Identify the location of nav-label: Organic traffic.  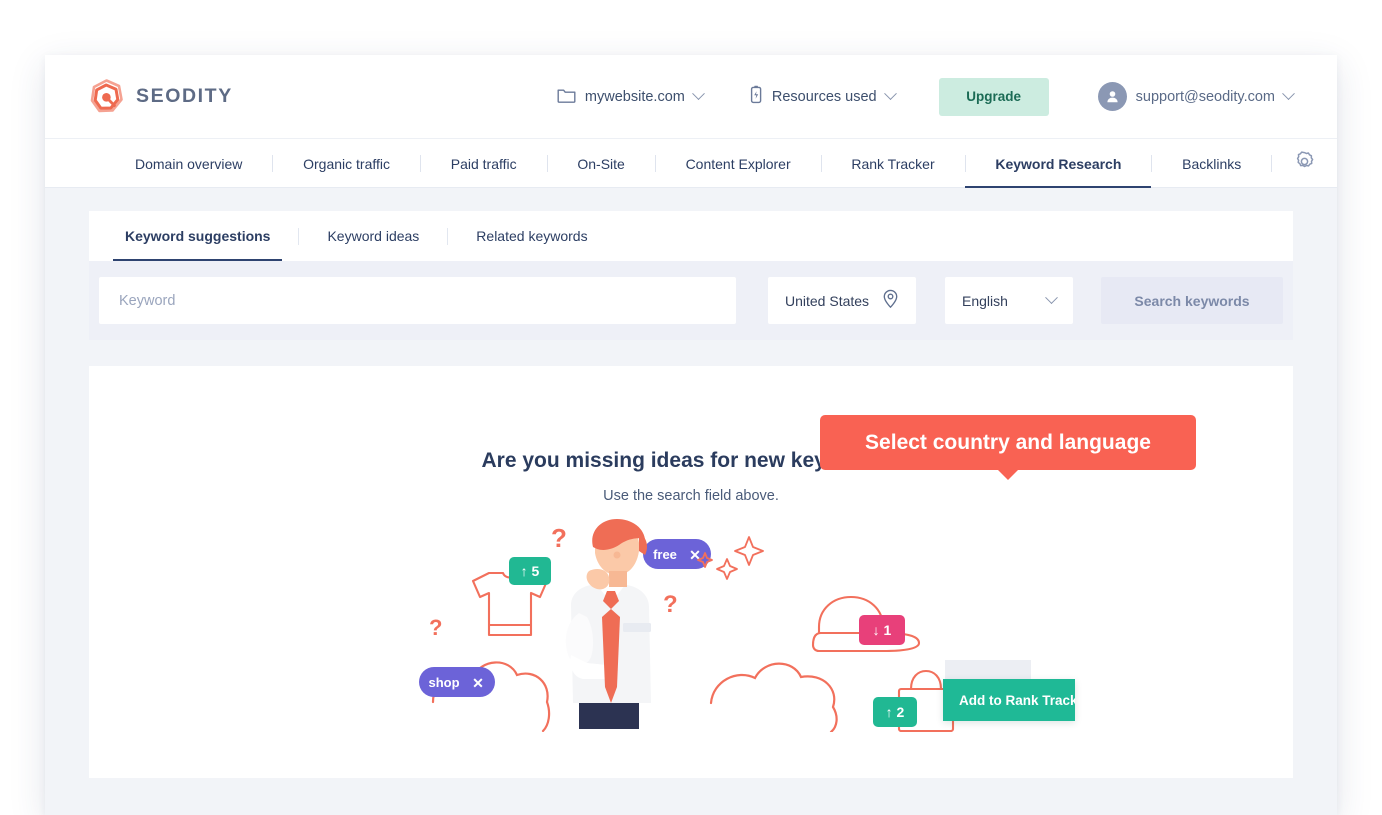
(346, 163).